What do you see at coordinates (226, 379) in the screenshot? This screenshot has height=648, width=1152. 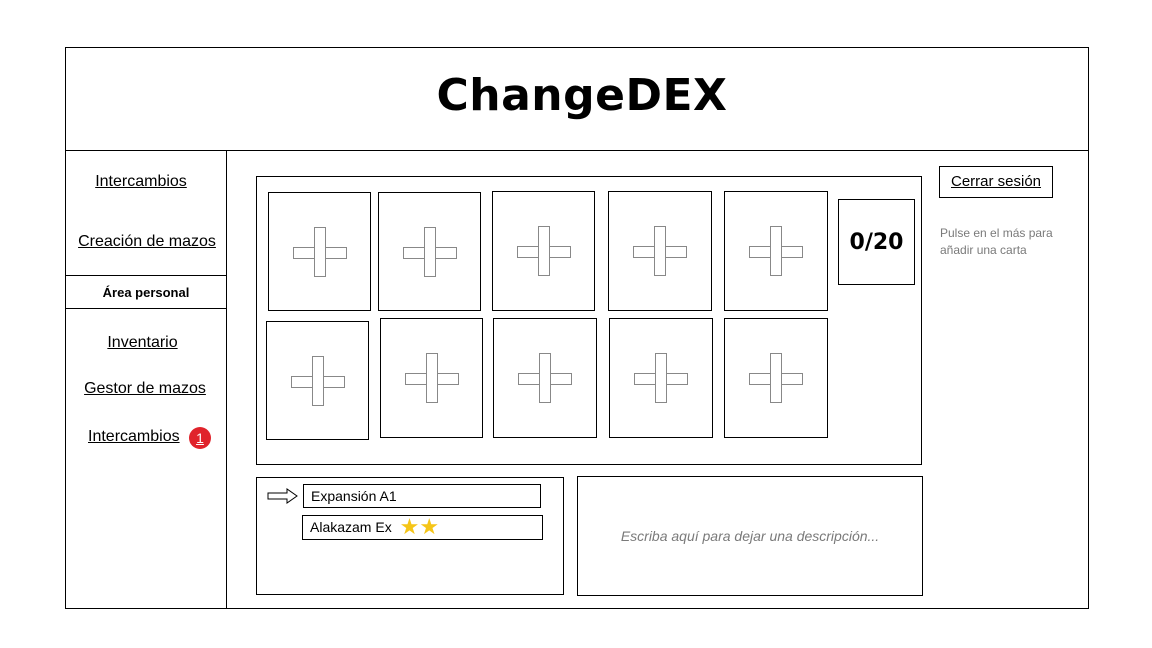 I see `sidebar-divider` at bounding box center [226, 379].